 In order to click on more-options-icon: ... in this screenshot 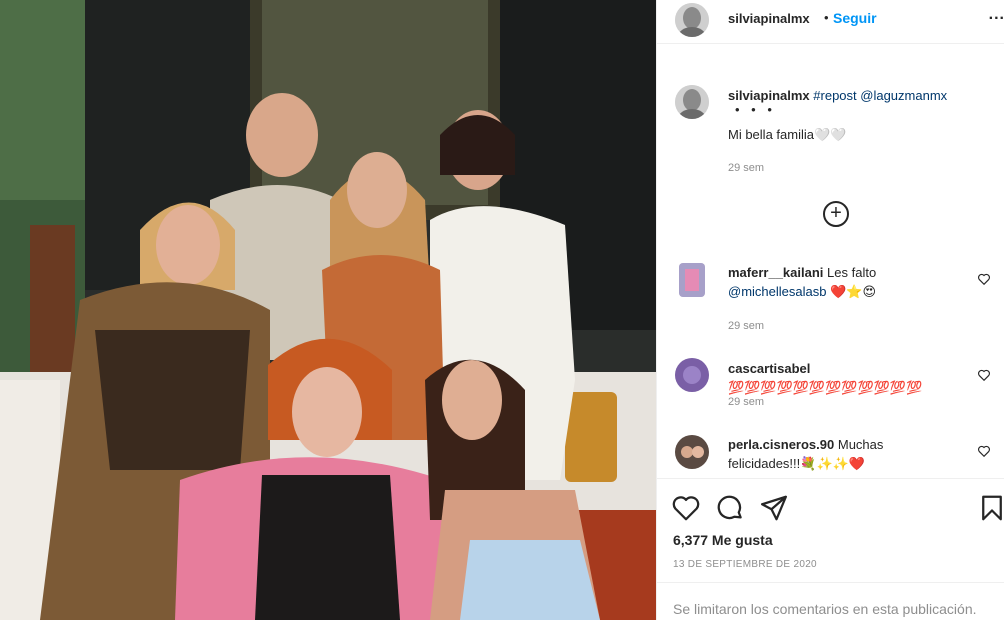, I will do `click(996, 15)`.